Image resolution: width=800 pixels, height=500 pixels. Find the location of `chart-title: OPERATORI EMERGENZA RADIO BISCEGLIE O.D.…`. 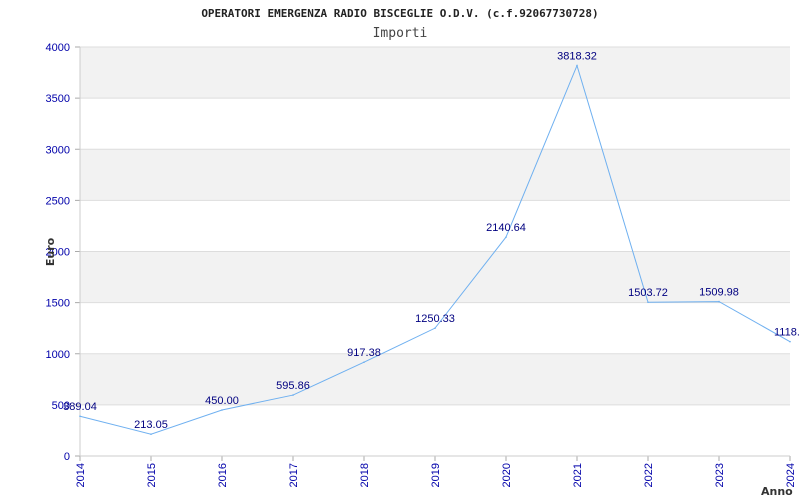

chart-title: OPERATORI EMERGENZA RADIO BISCEGLIE O.D.… is located at coordinates (399, 13).